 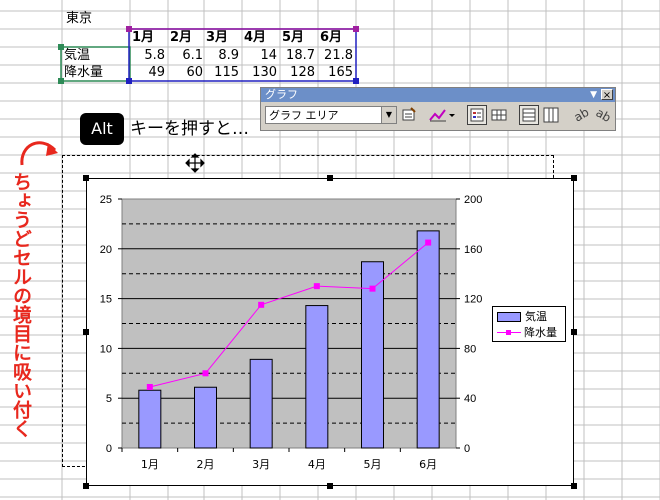 What do you see at coordinates (86, 486) in the screenshot?
I see `resize-handle-bottom-left` at bounding box center [86, 486].